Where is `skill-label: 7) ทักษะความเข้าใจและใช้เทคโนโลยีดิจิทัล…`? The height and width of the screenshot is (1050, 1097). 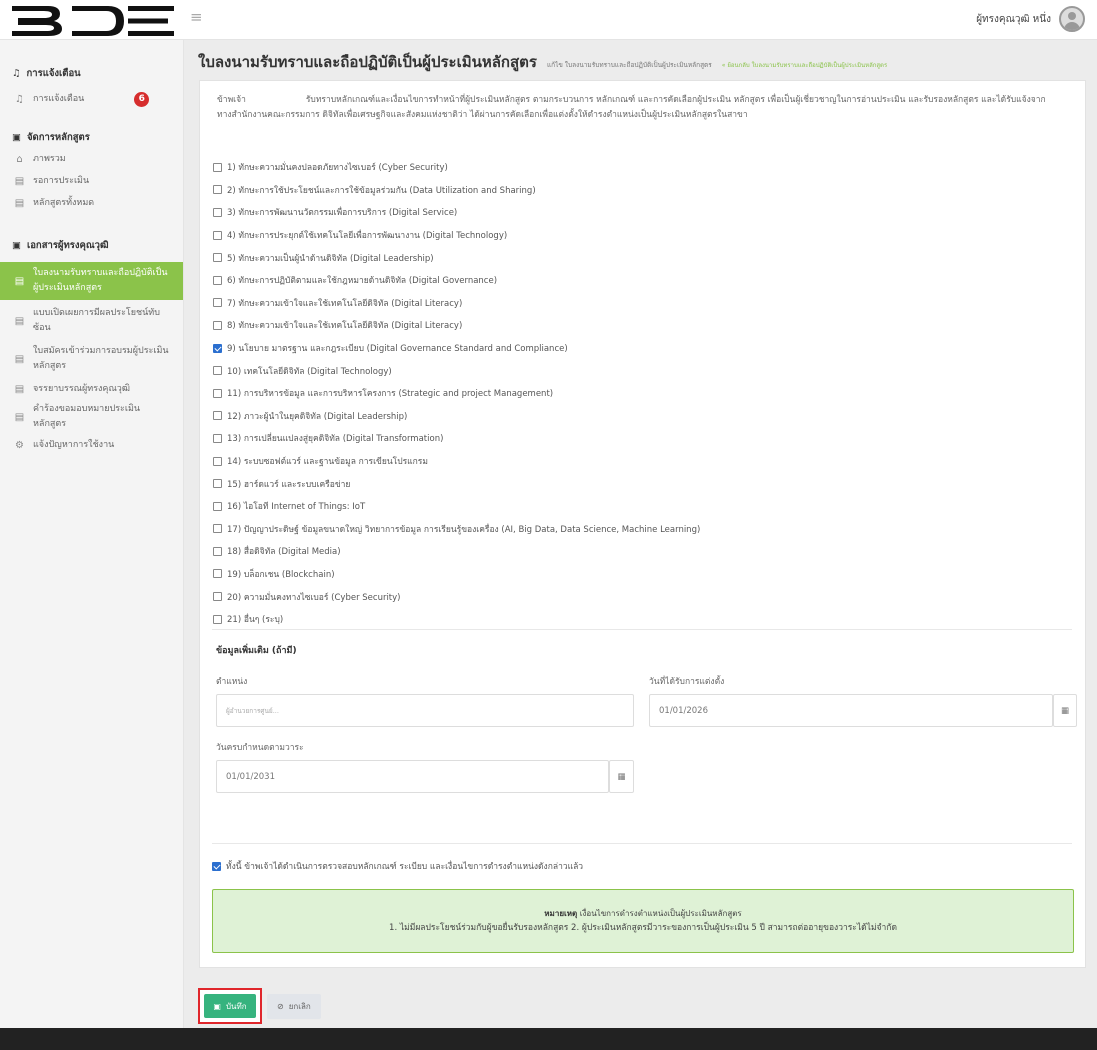
skill-label: 7) ทักษะความเข้าใจและใช้เทคโนโลยีดิจิทัล… is located at coordinates (345, 303).